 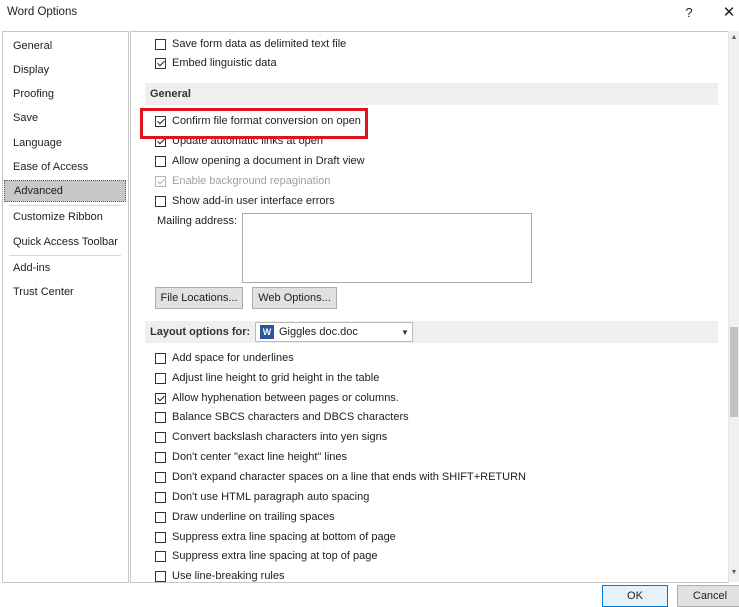 I want to click on nav-separator, so click(x=65, y=255).